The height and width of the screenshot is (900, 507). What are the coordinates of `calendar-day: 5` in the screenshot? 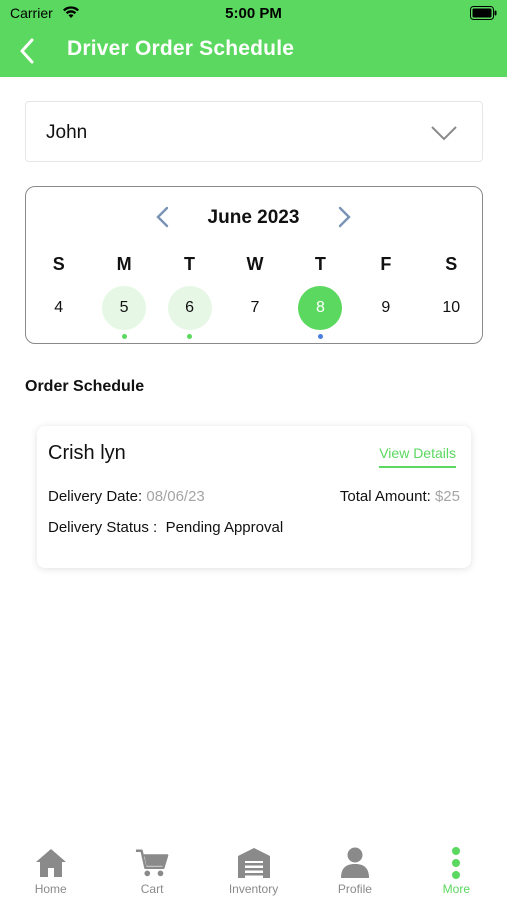 It's located at (124, 312).